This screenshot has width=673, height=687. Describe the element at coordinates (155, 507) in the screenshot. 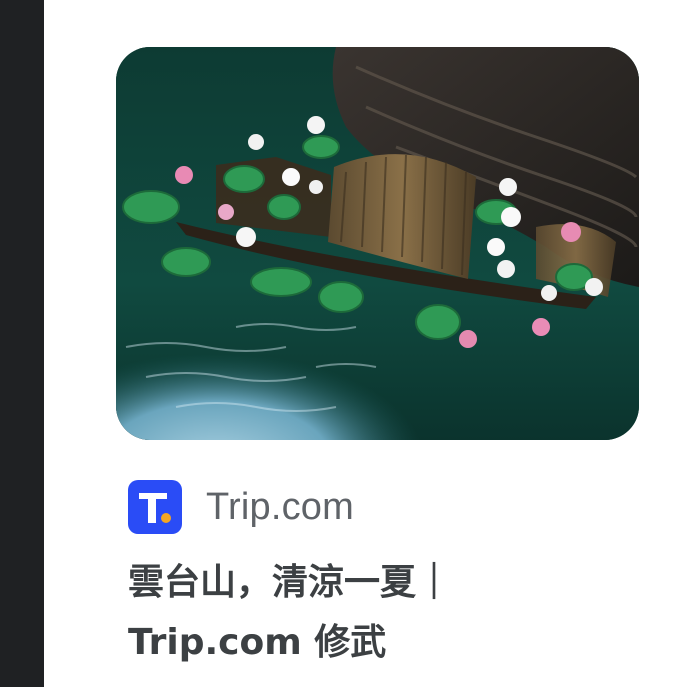

I see `trip-com-favicon-icon` at that location.